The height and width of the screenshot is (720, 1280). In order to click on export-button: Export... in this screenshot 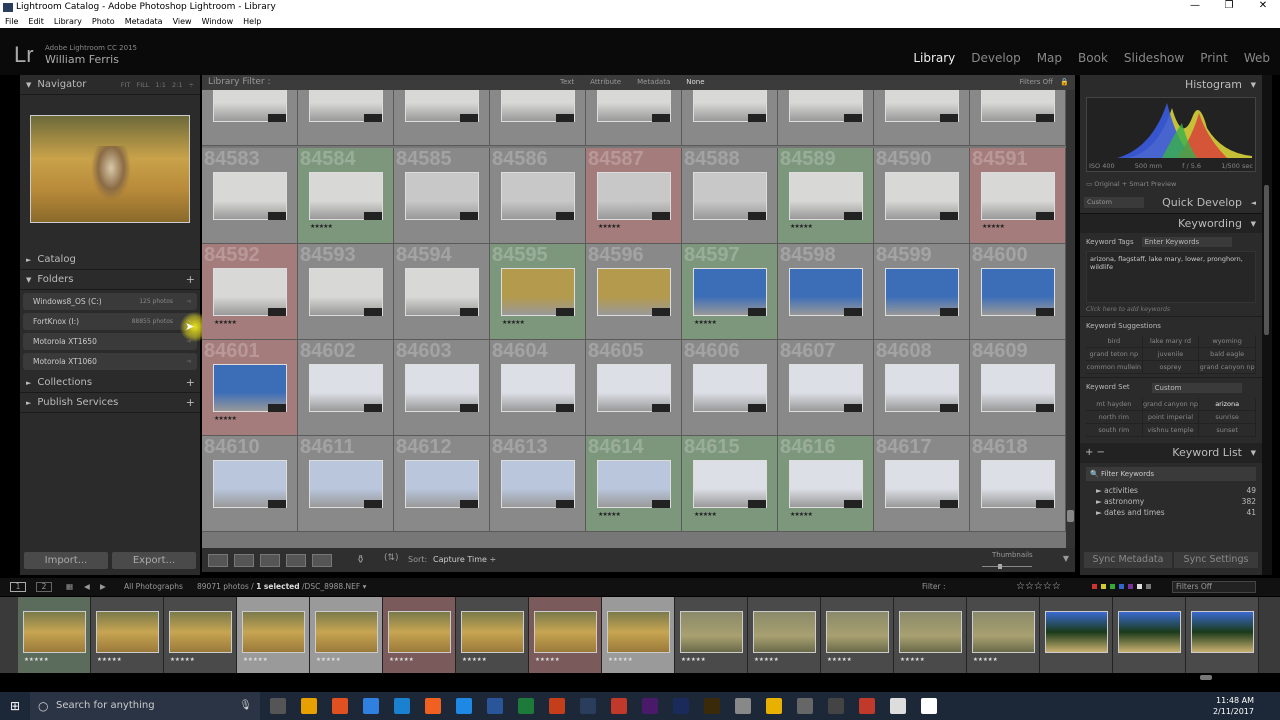, I will do `click(154, 560)`.